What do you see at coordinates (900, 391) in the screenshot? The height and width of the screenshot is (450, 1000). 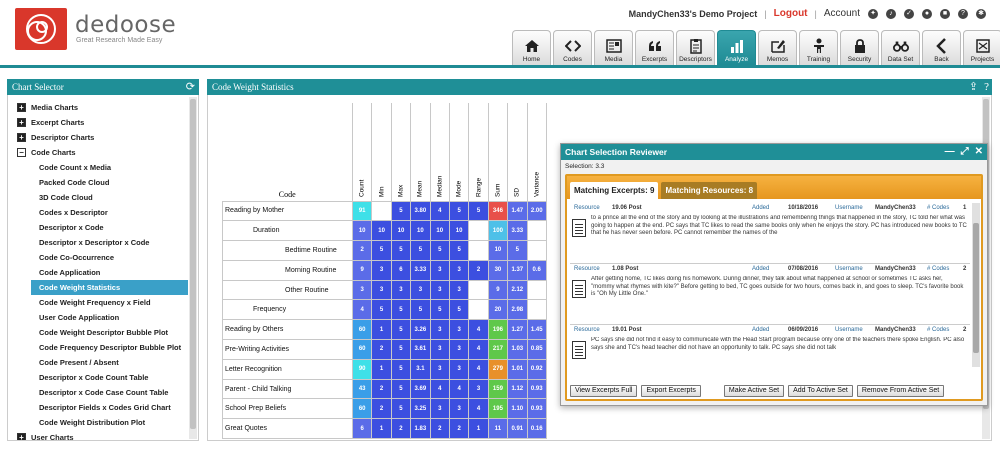 I see `remove-from-active-set-button: Remove From Active Set` at bounding box center [900, 391].